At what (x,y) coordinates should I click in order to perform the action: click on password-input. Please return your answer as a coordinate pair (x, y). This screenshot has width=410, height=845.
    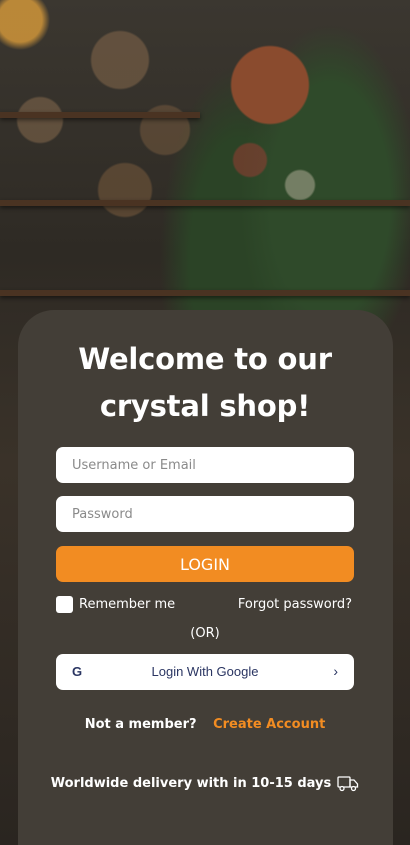
    Looking at the image, I should click on (205, 514).